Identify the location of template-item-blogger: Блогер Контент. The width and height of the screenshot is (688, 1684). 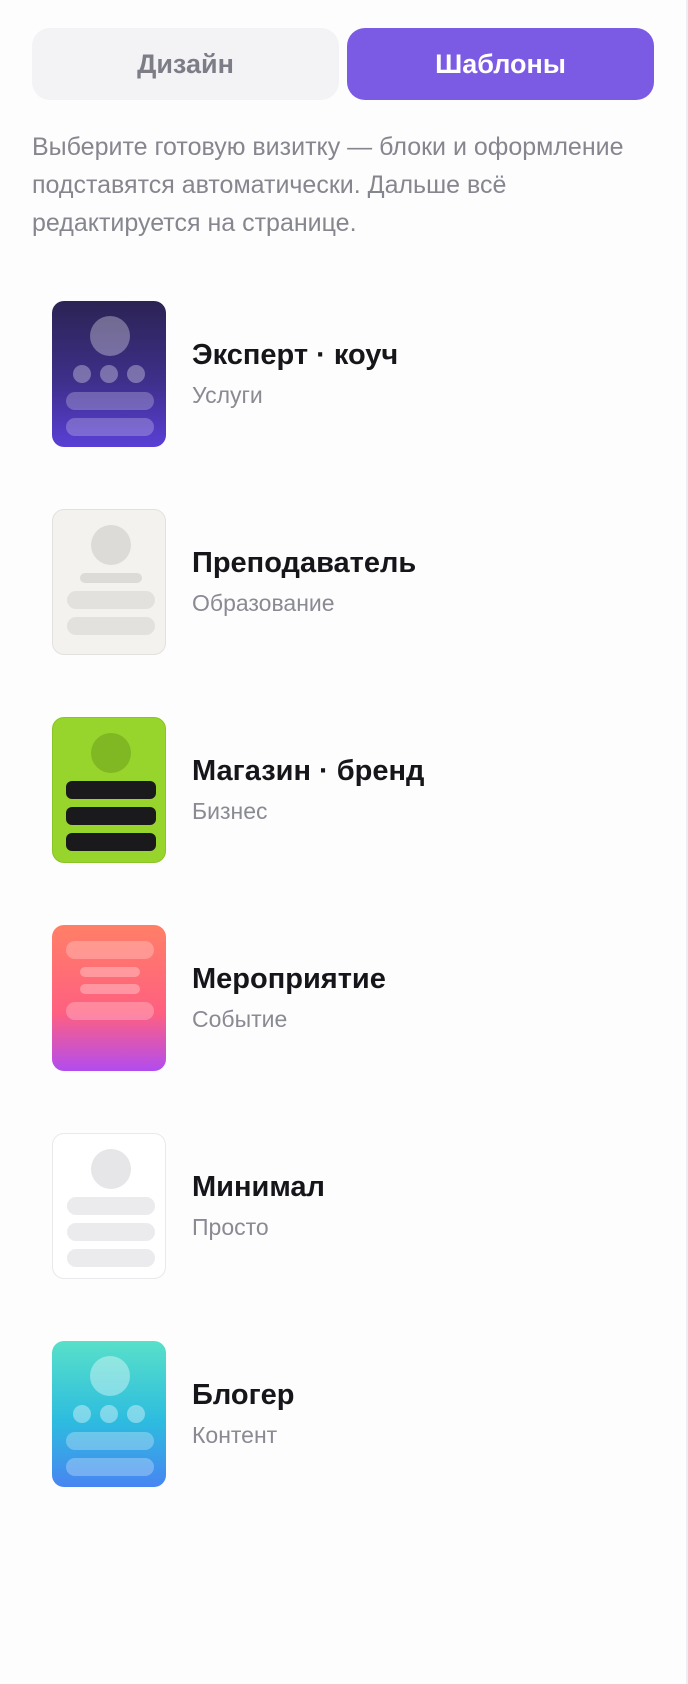
(352, 1414).